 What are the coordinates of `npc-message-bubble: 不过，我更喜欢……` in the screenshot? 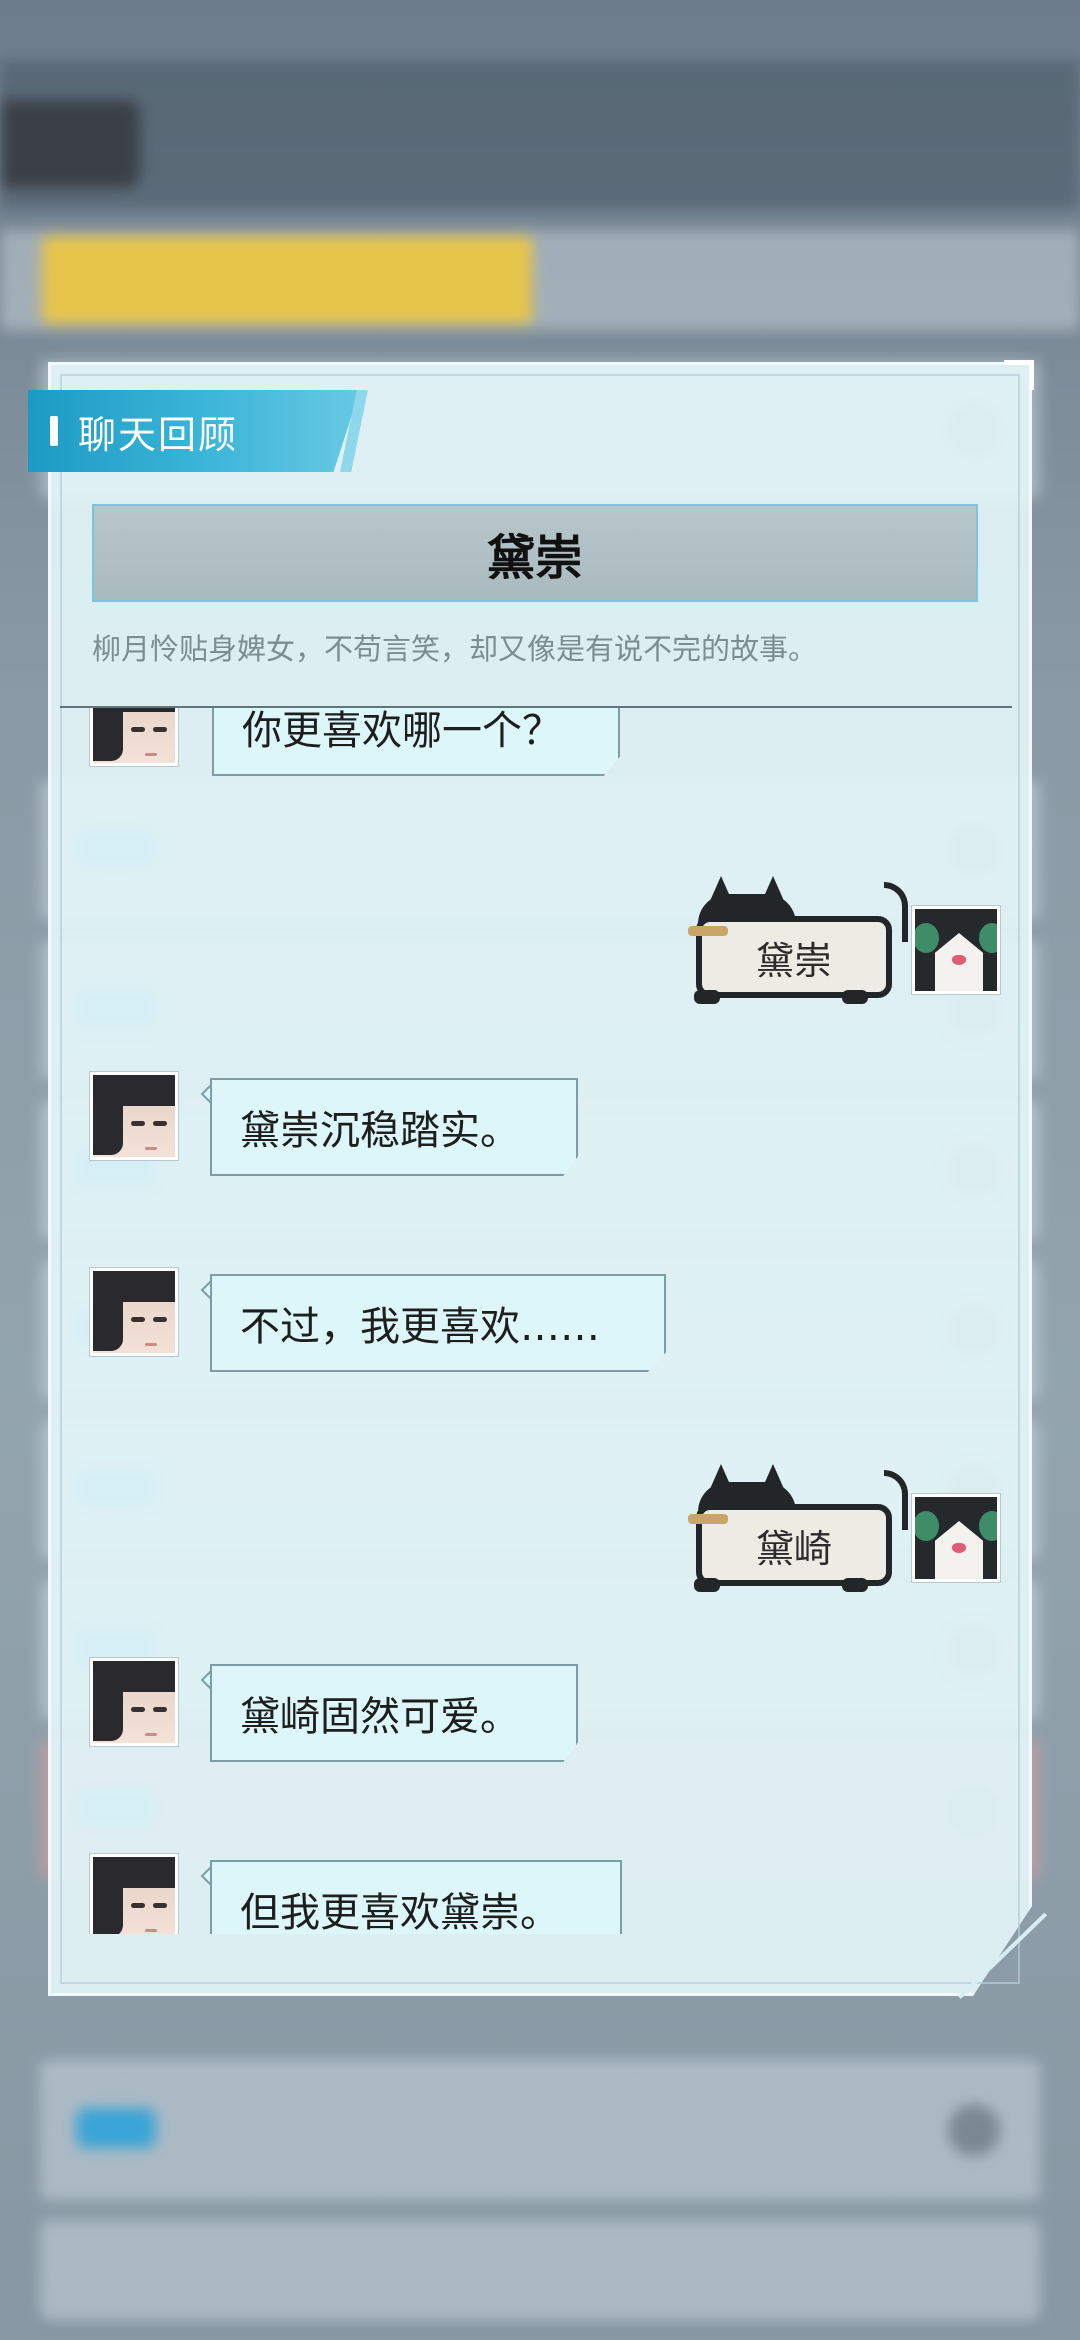 It's located at (438, 1323).